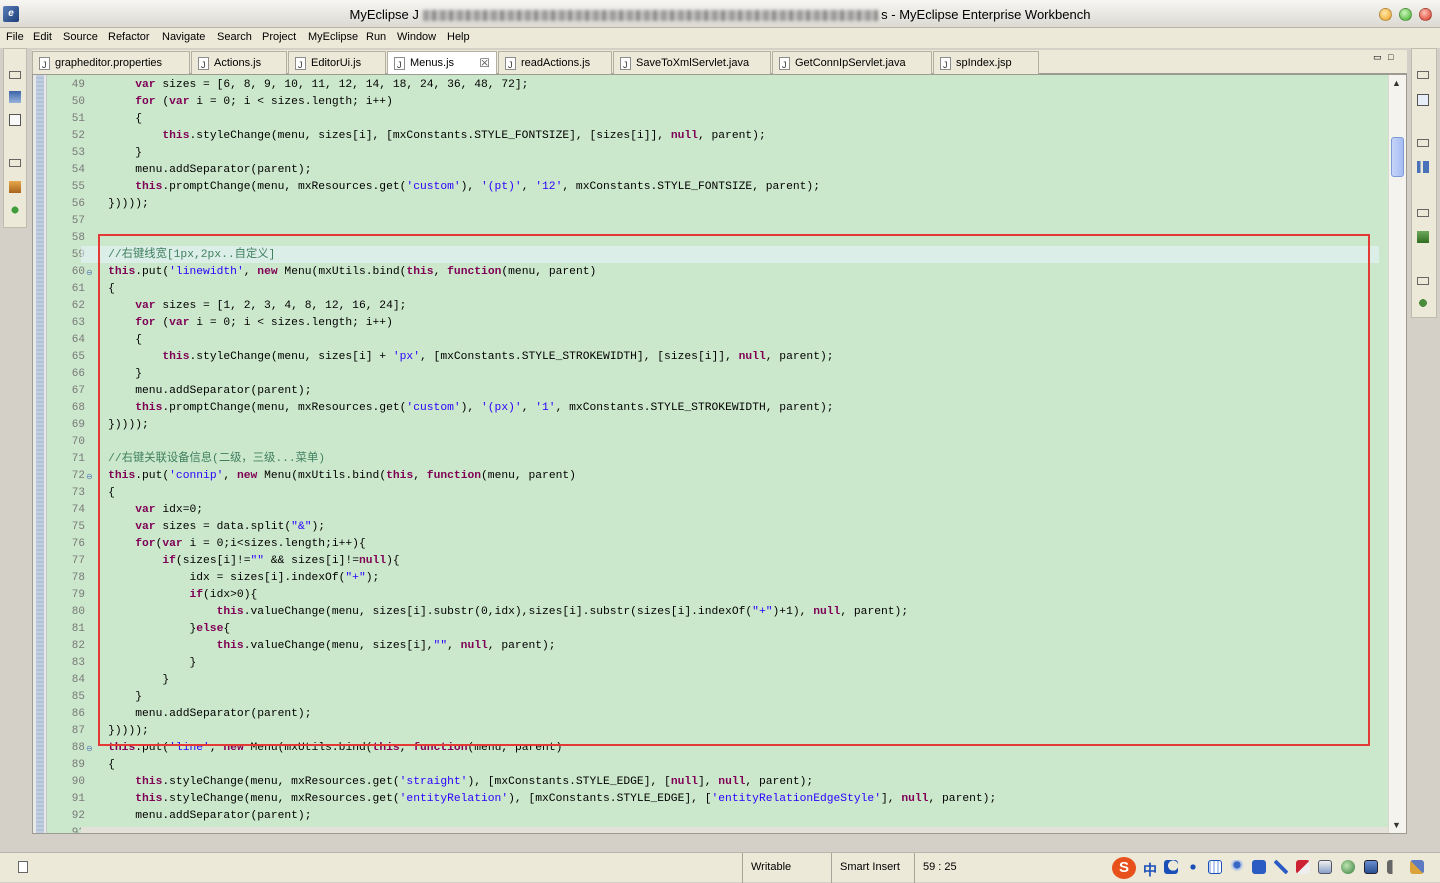  Describe the element at coordinates (15, 120) in the screenshot. I see `navigator-icon` at that location.